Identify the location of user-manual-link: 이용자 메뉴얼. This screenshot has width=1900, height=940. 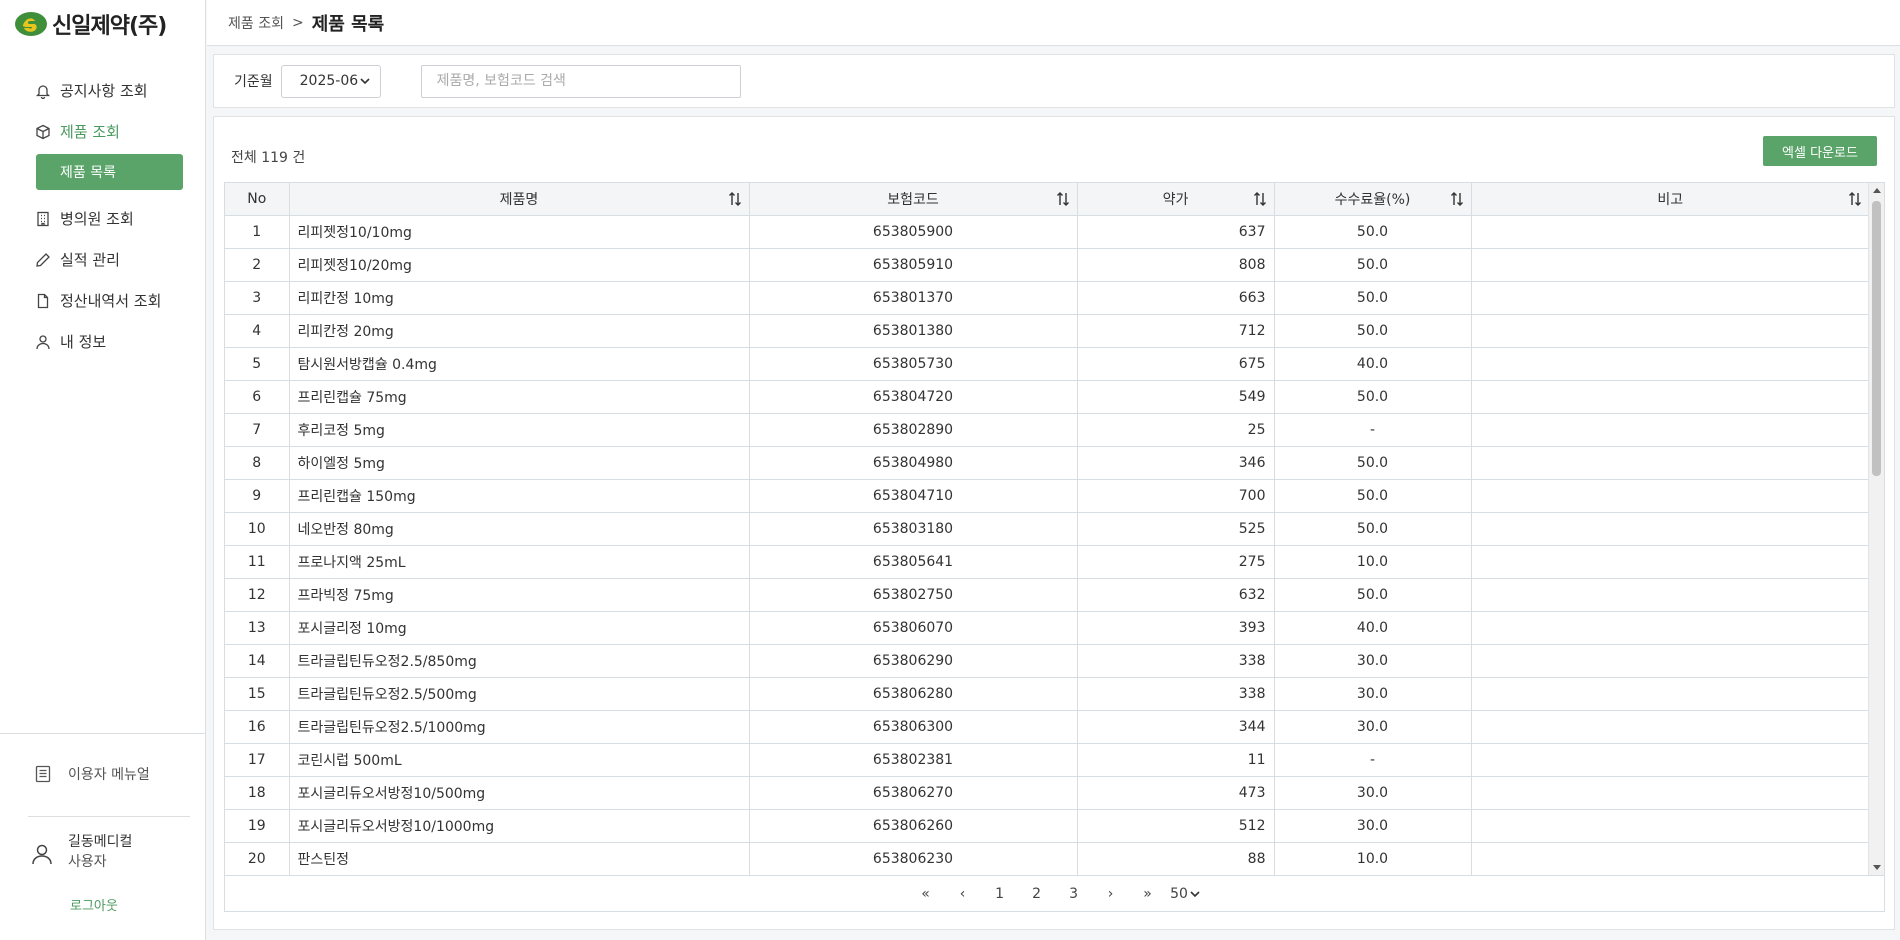
(92, 774).